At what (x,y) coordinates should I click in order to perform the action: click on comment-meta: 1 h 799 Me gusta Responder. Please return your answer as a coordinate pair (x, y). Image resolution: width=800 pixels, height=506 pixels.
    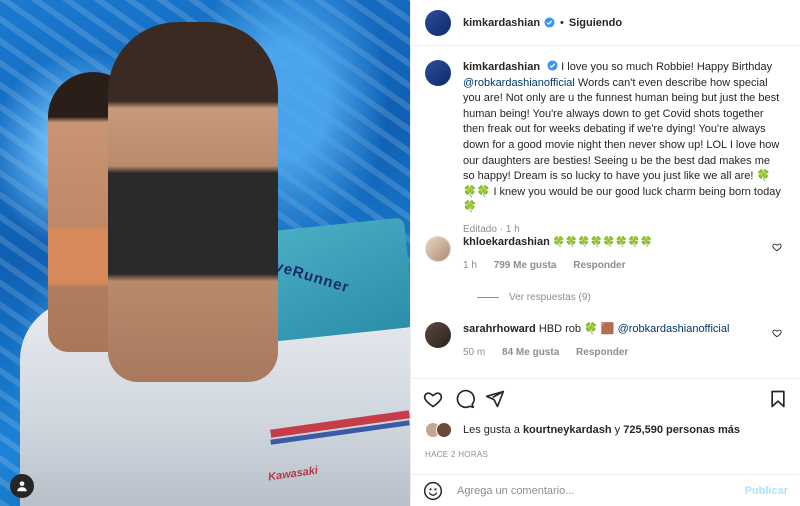
    Looking at the image, I should click on (558, 265).